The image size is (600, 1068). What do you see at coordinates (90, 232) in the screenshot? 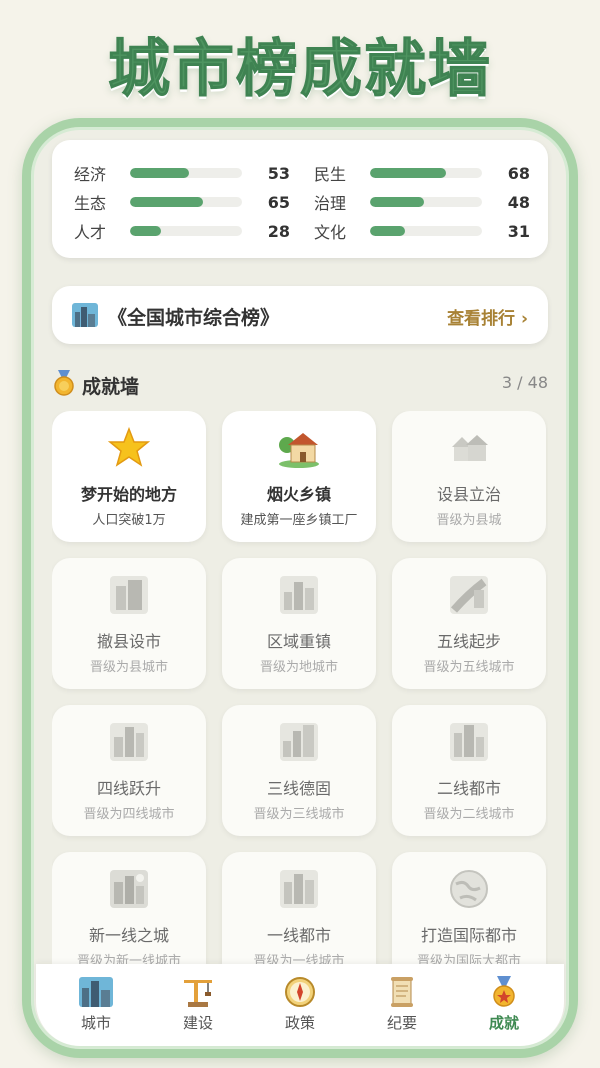
I see `stat-label: 人才` at bounding box center [90, 232].